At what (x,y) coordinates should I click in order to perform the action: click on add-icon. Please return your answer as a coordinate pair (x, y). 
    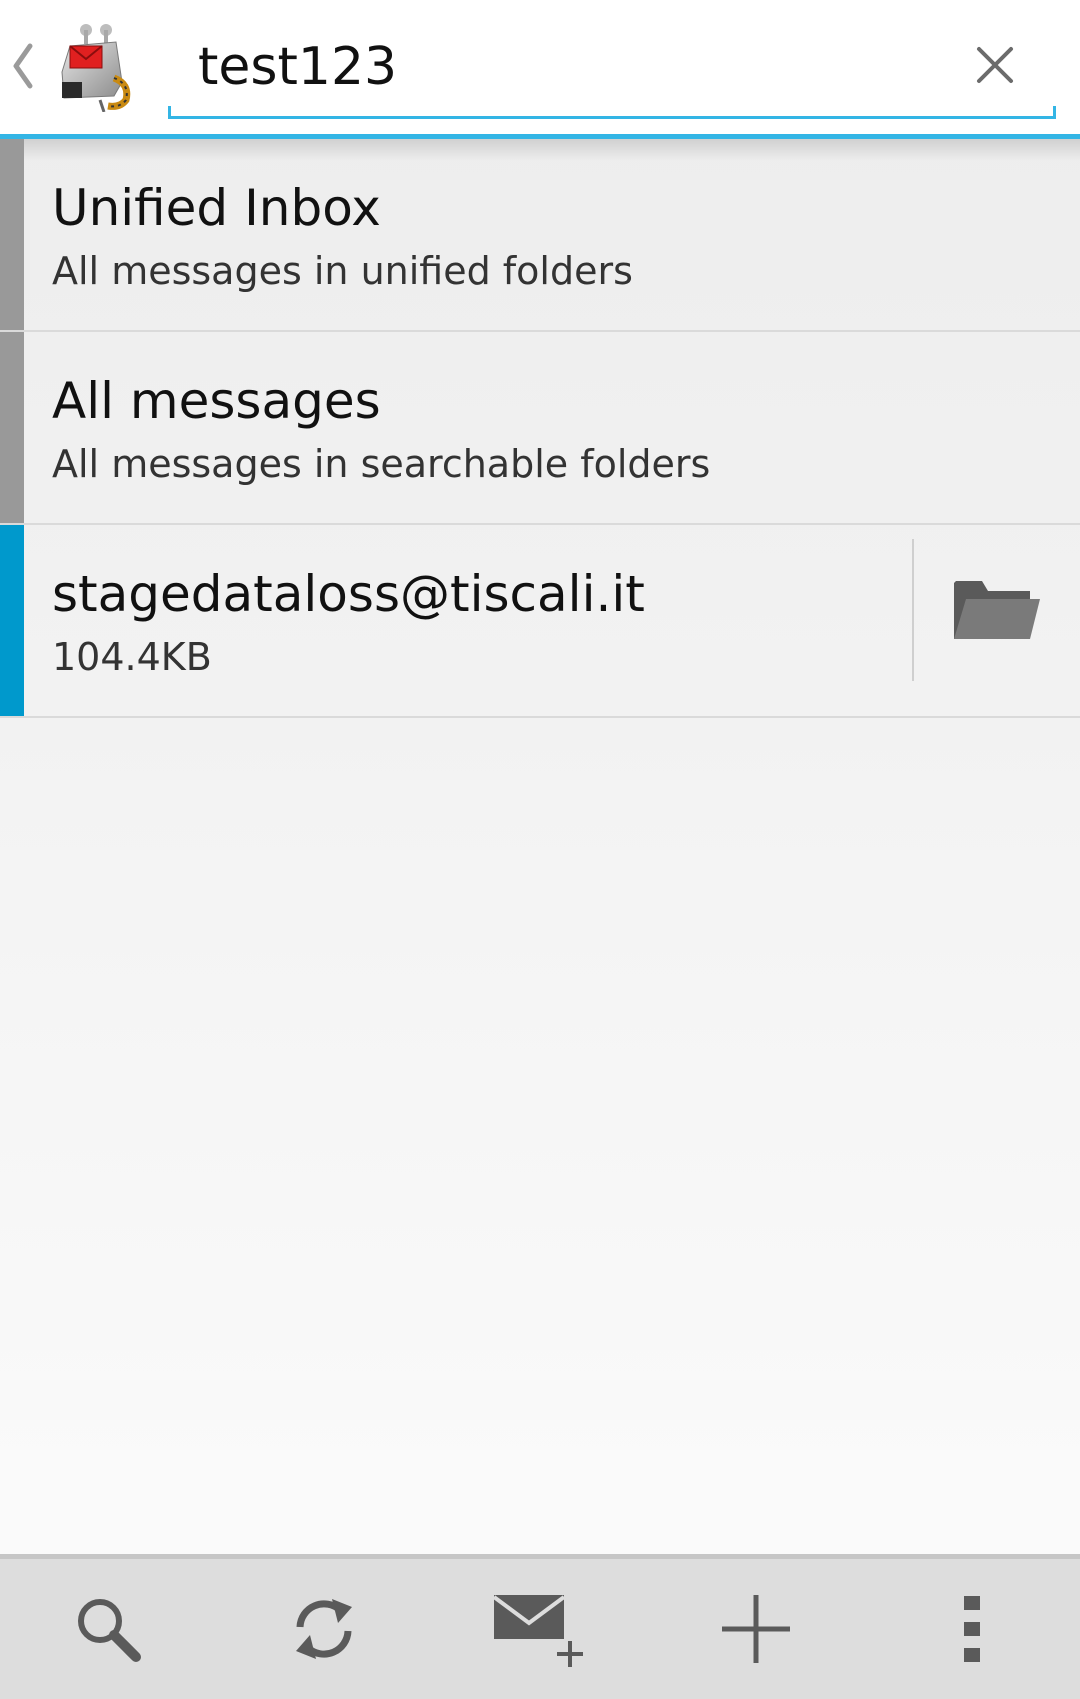
    Looking at the image, I should click on (756, 1629).